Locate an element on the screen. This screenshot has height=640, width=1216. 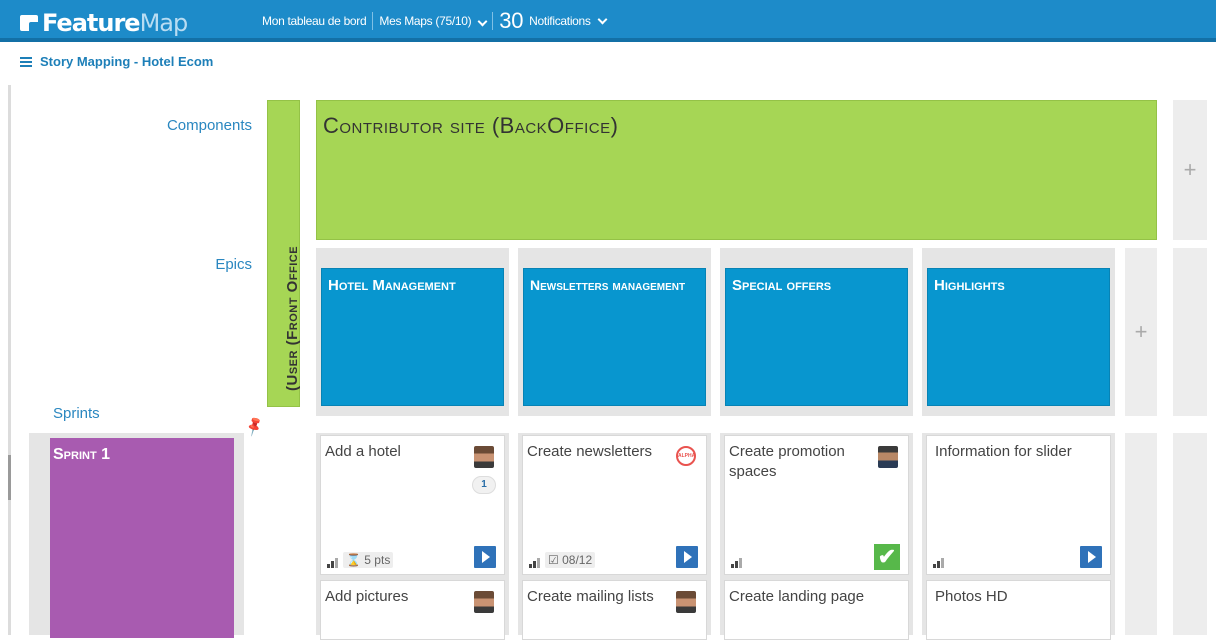
story-card: Create landing page is located at coordinates (816, 610).